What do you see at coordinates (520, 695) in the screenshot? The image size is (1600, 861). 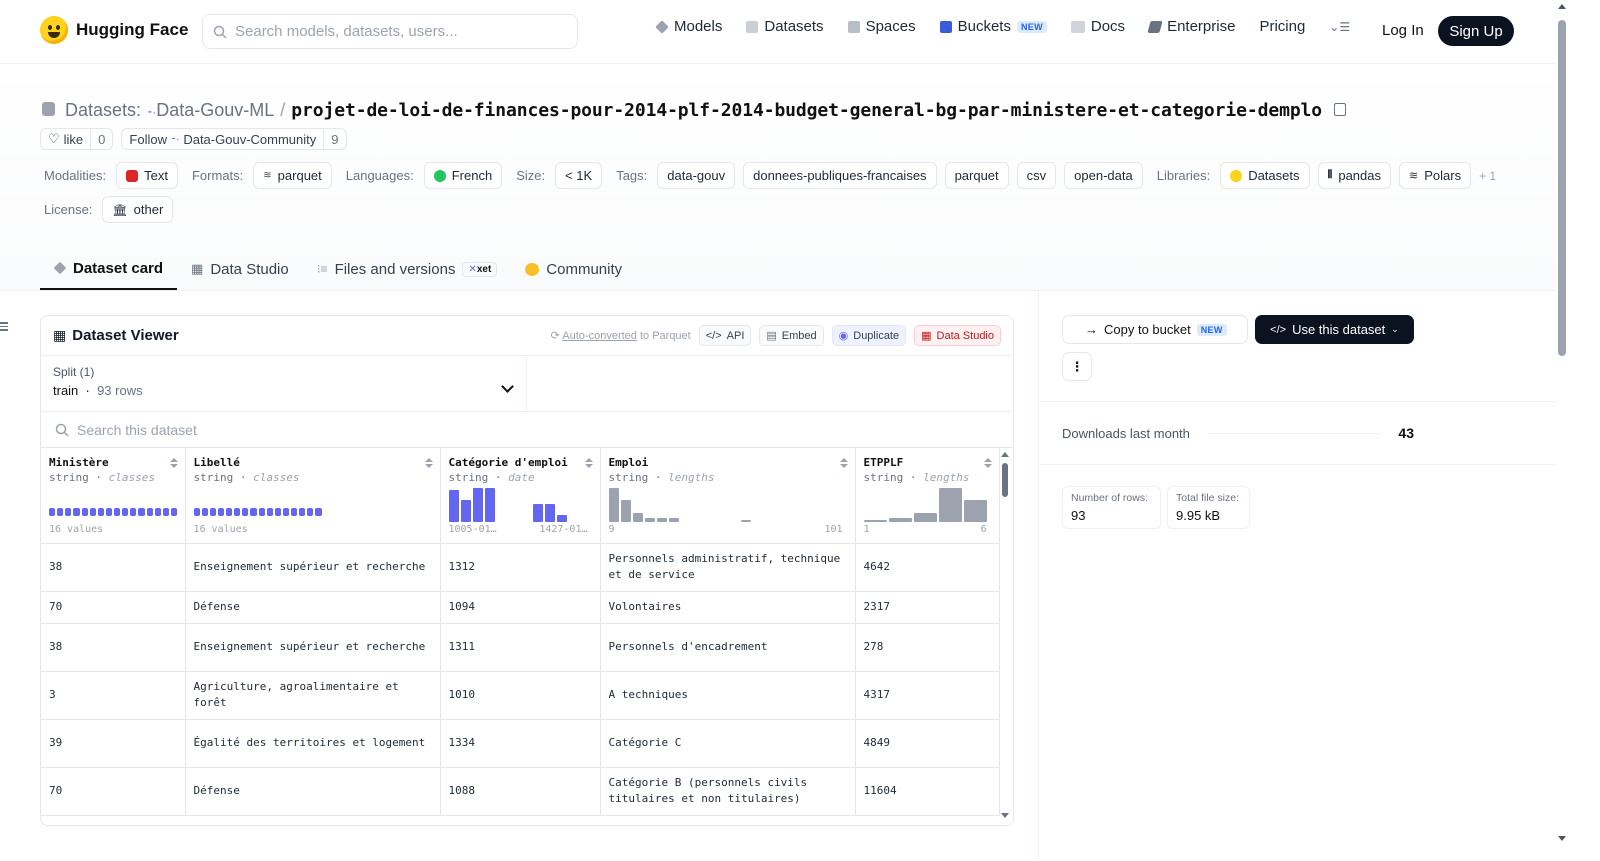 I see `table-cell: 1010` at bounding box center [520, 695].